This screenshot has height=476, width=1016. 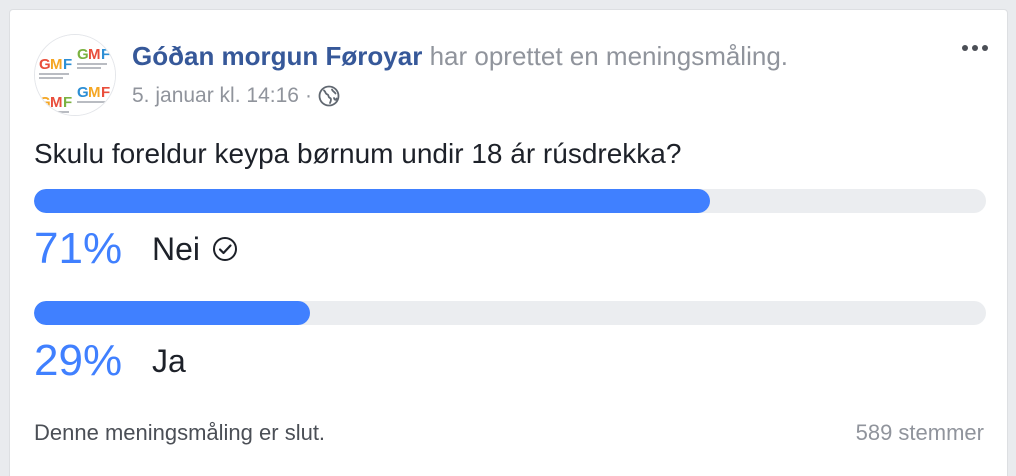 What do you see at coordinates (609, 56) in the screenshot?
I see `post-action-text: har oprettet en meningsmåling.` at bounding box center [609, 56].